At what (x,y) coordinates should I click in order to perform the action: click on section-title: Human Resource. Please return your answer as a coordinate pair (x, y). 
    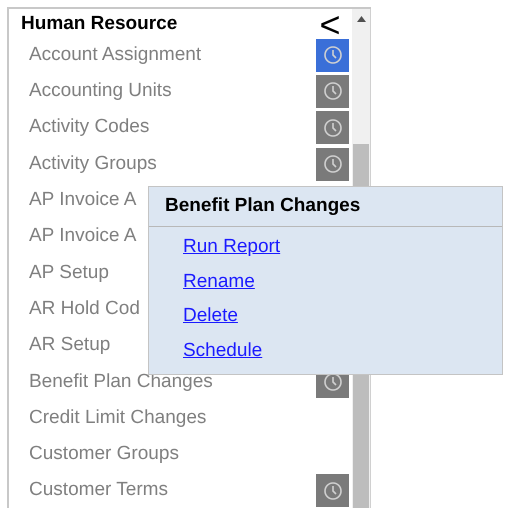
    Looking at the image, I should click on (99, 24).